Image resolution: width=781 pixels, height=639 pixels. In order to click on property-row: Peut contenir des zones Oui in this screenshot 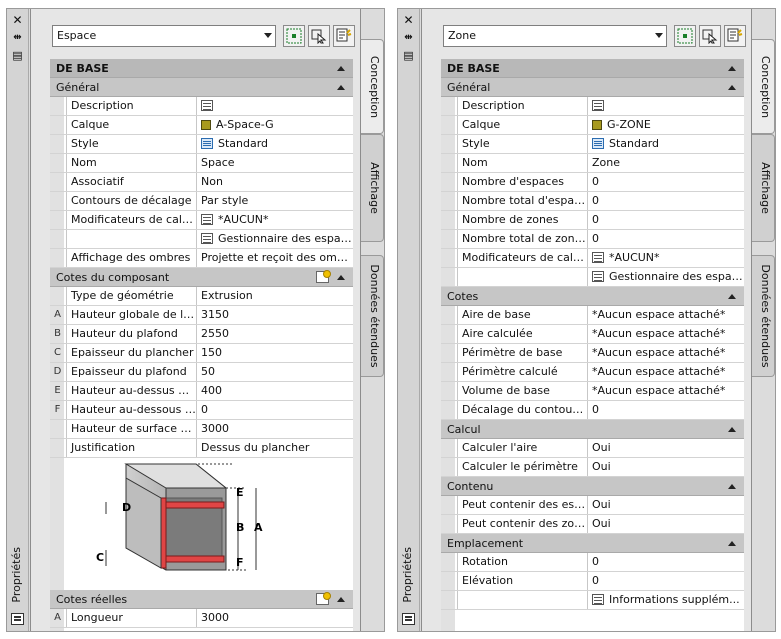, I will do `click(592, 524)`.